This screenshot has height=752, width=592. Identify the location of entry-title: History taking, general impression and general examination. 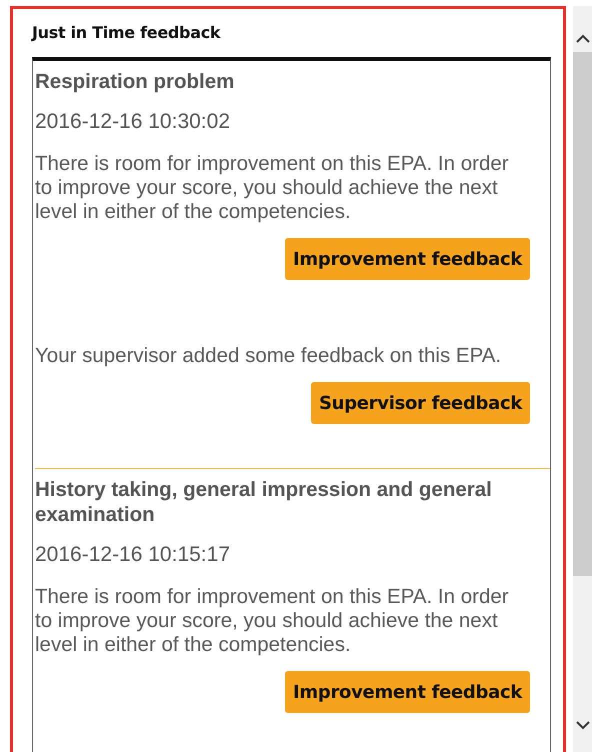
(264, 502).